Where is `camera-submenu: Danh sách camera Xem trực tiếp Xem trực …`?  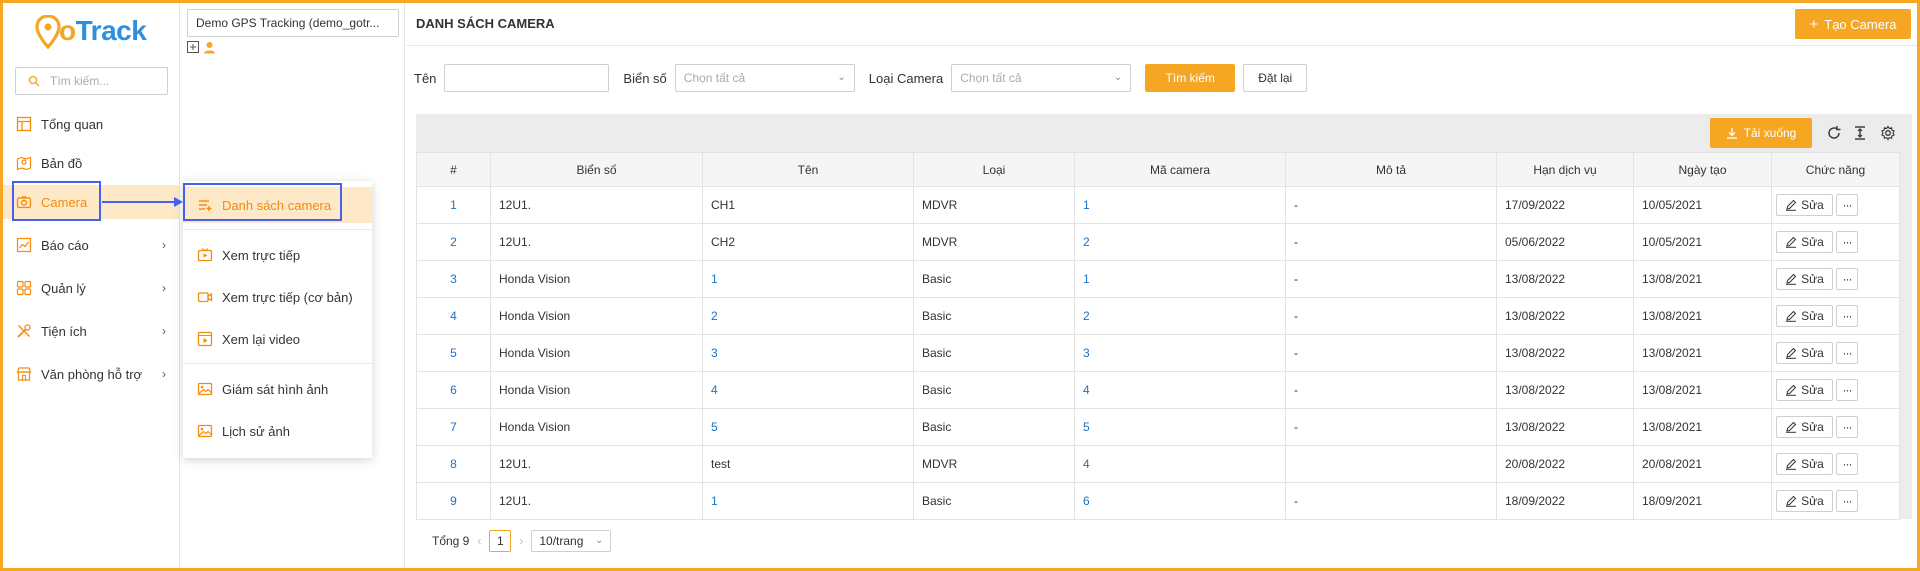 camera-submenu: Danh sách camera Xem trực tiếp Xem trực … is located at coordinates (277, 319).